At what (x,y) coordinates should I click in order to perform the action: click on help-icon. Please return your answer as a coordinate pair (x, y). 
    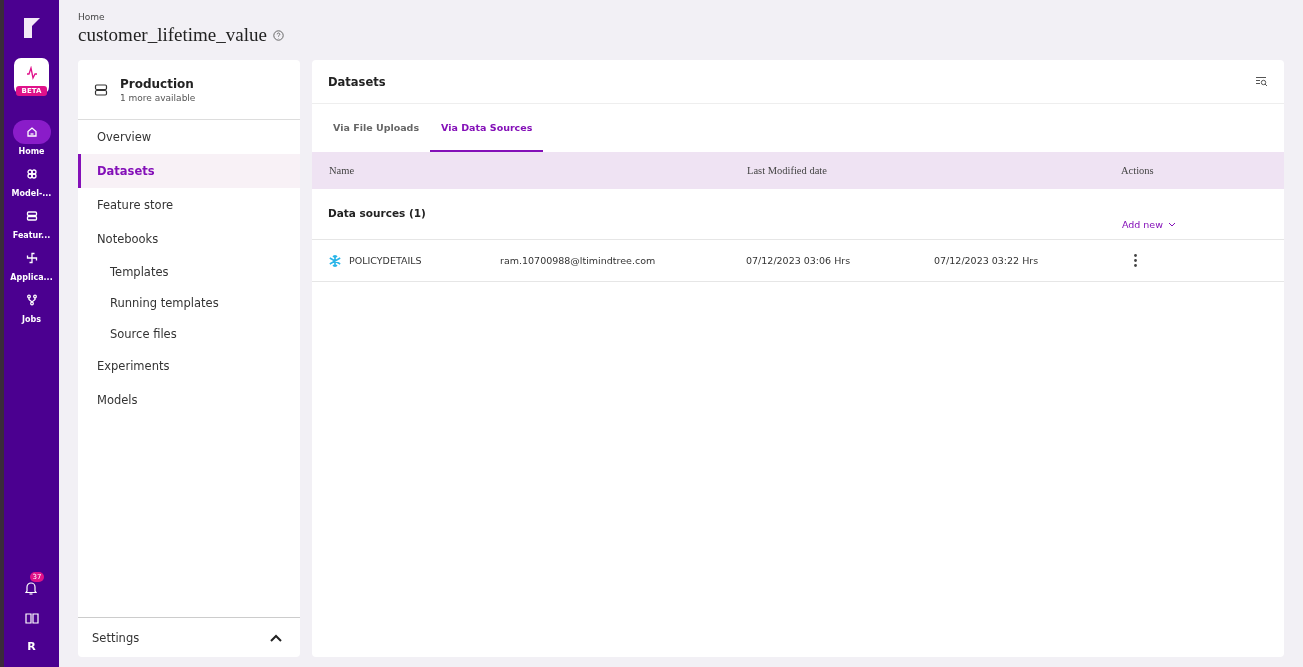
    Looking at the image, I should click on (278, 35).